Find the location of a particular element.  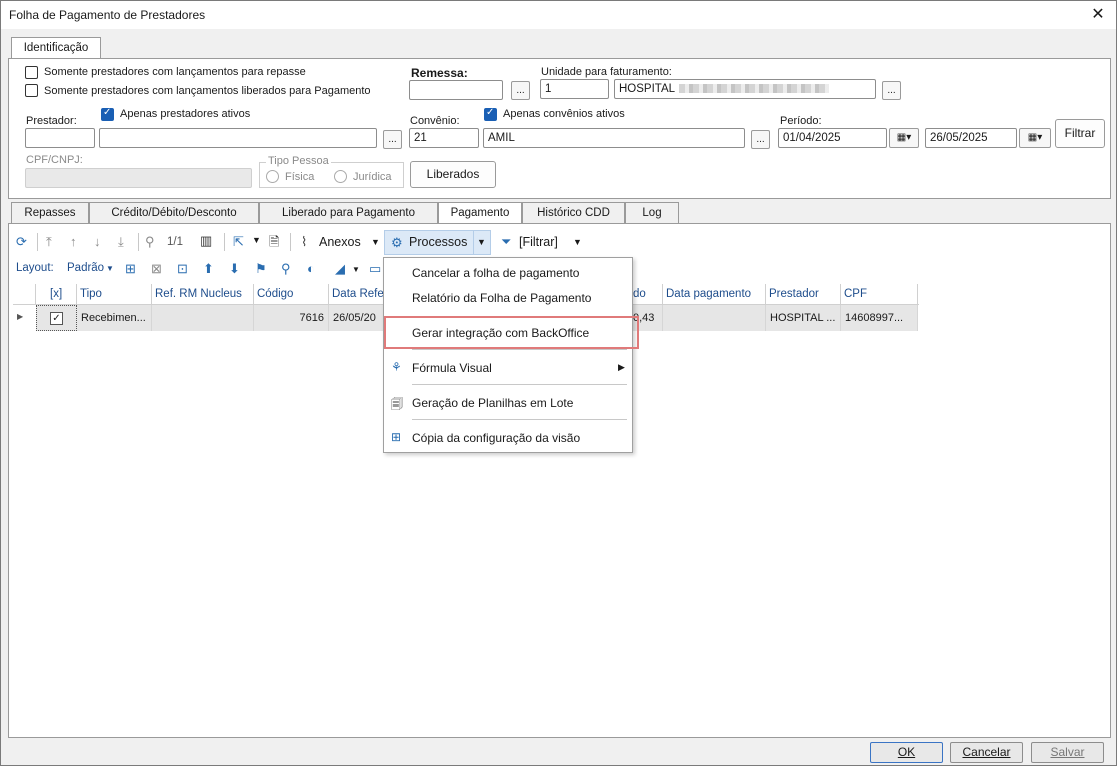

import-layout-icon: ⬆ is located at coordinates (208, 269).